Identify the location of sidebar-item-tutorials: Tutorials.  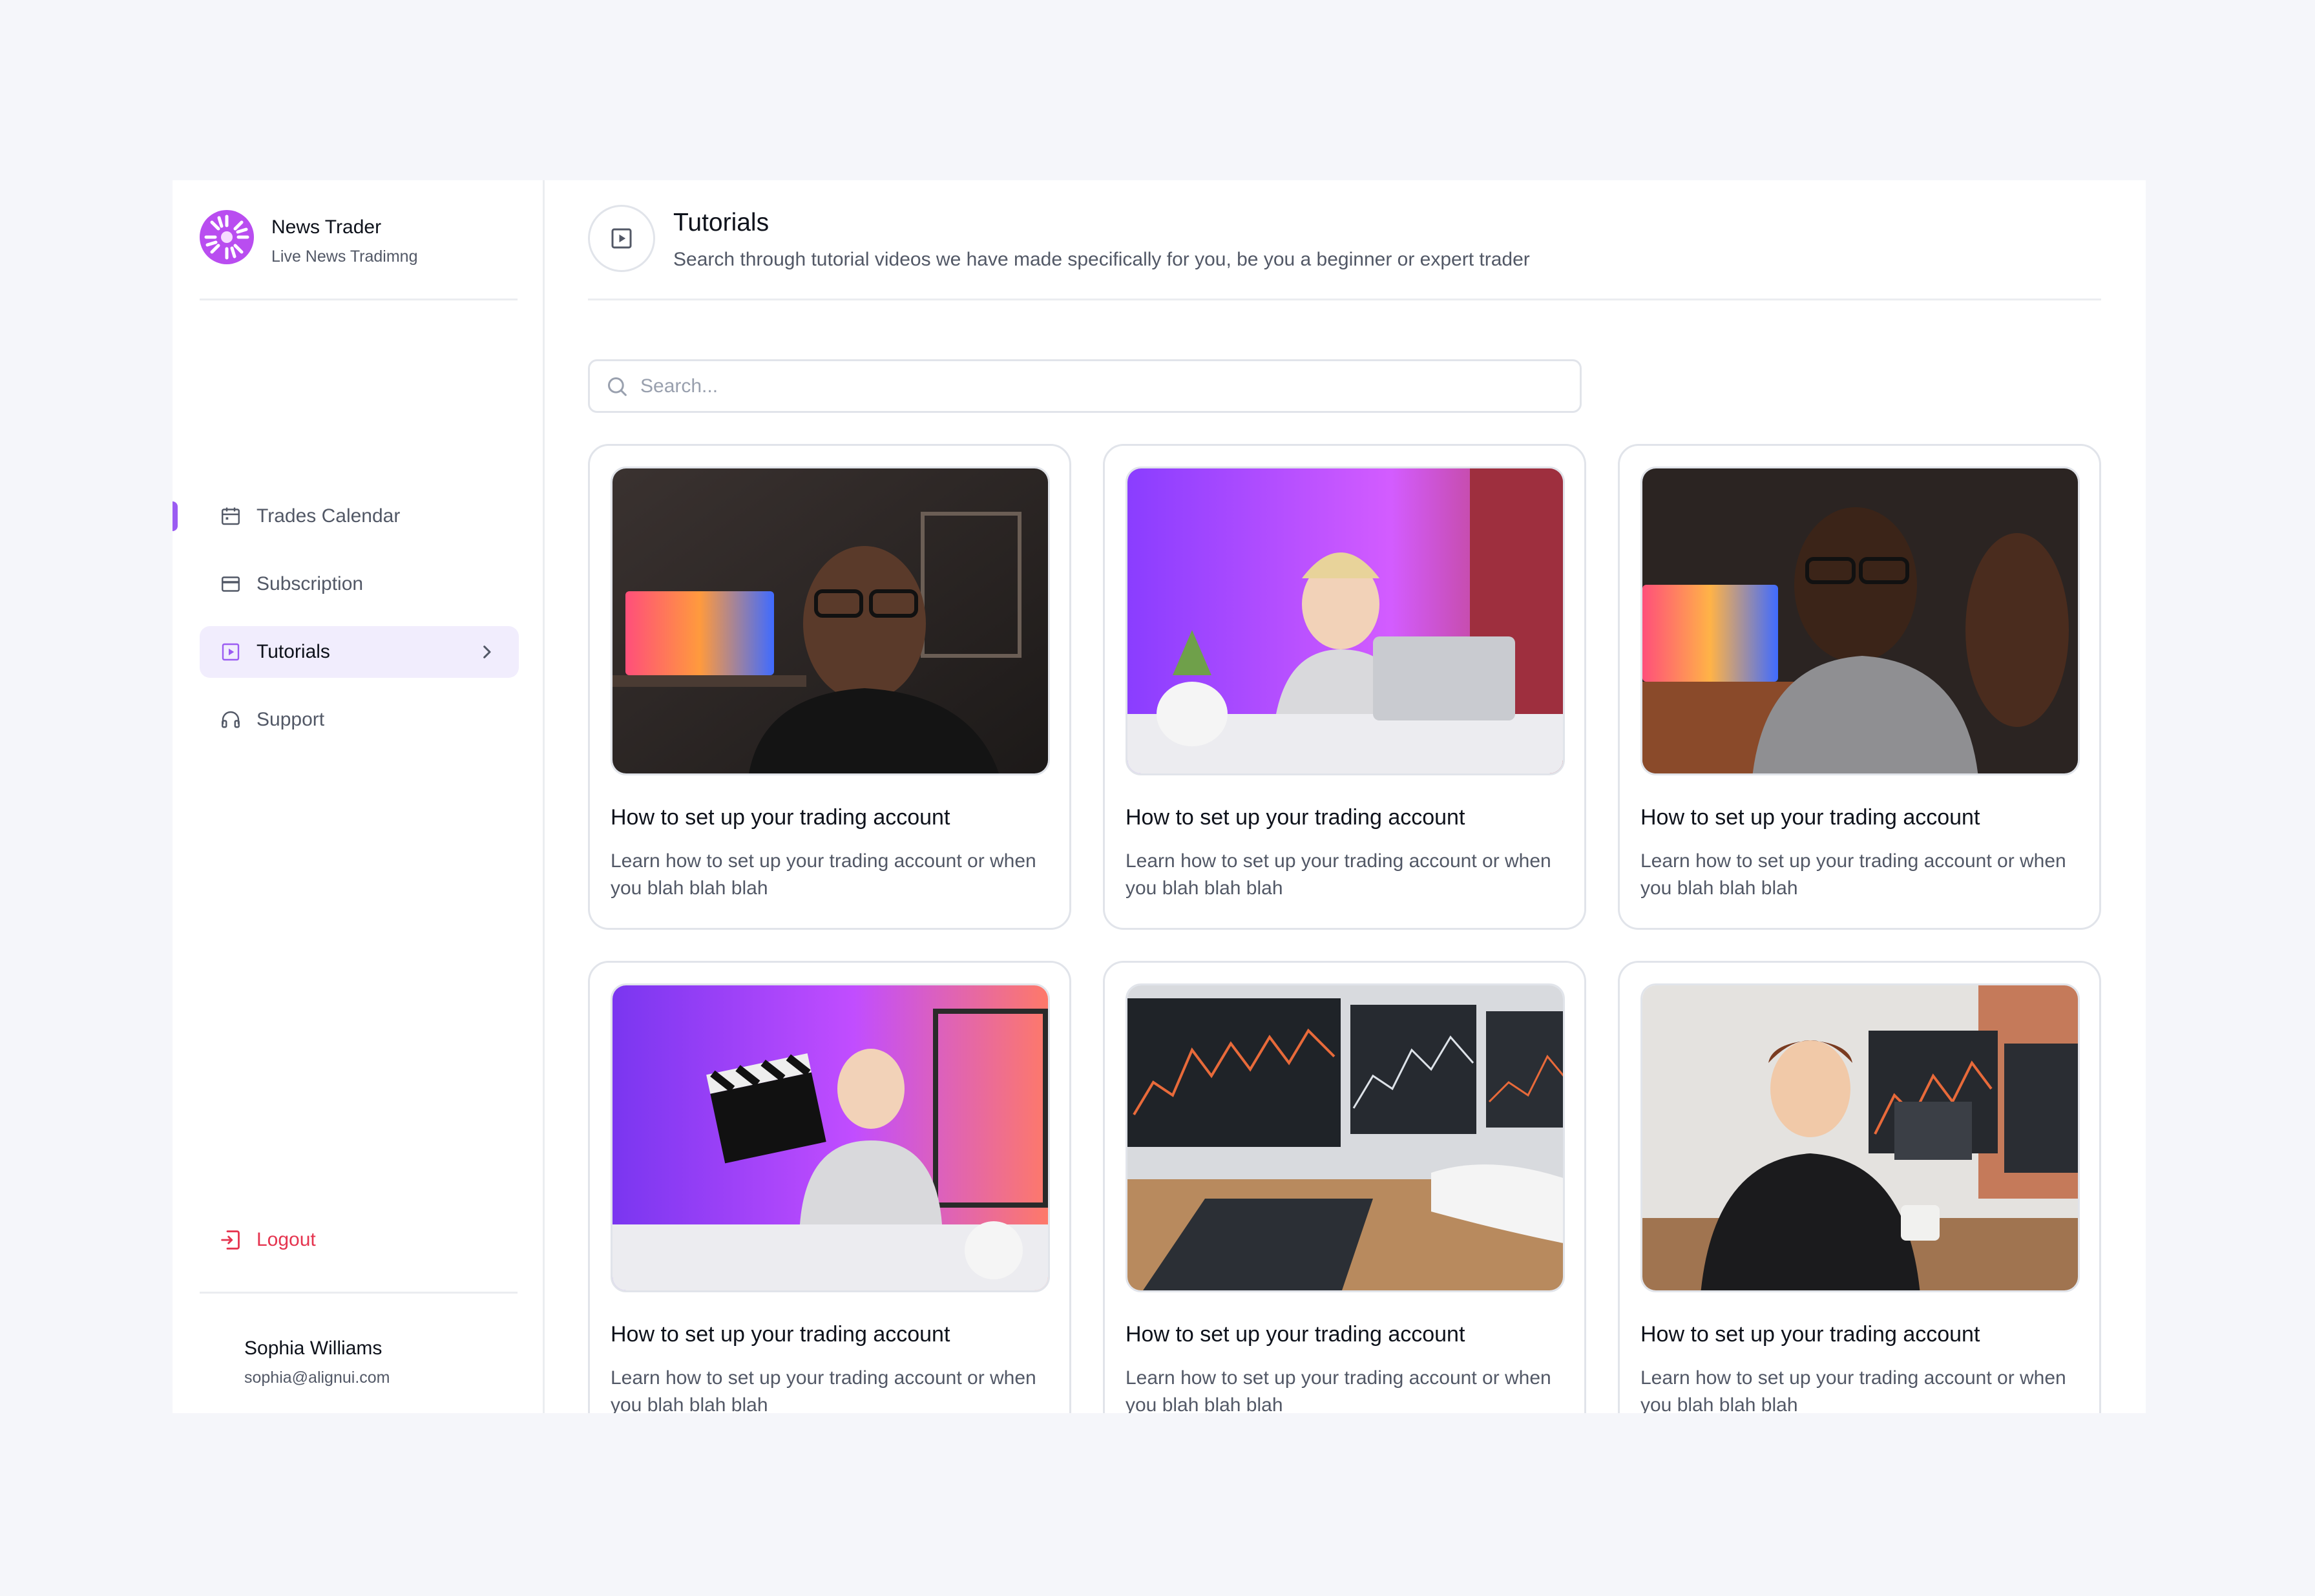
(359, 652).